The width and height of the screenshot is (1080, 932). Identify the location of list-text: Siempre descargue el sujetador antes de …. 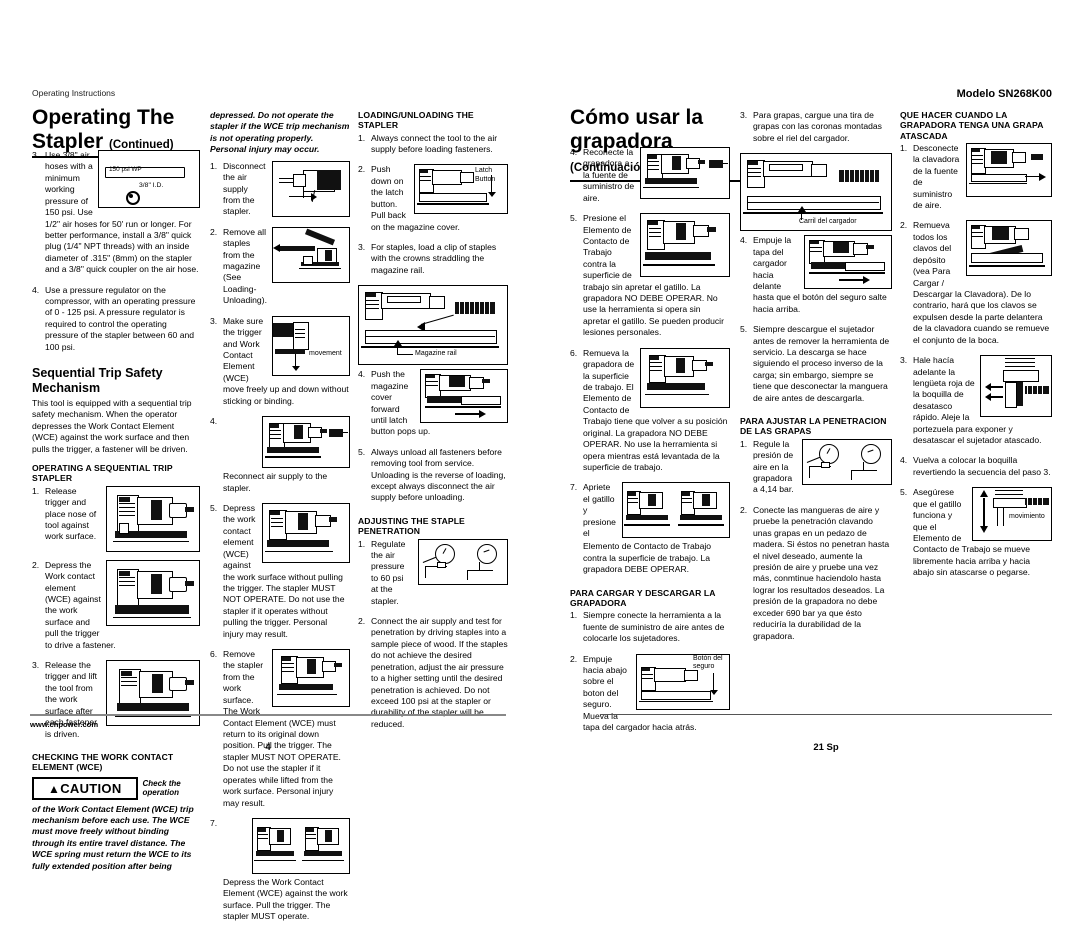
(821, 363).